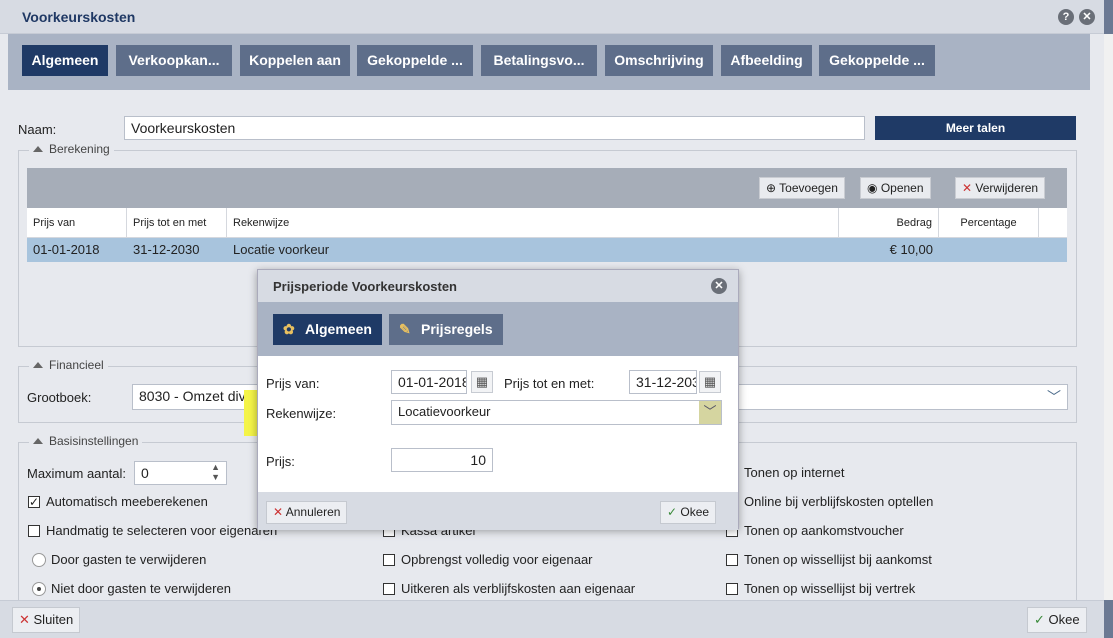 The image size is (1113, 638). Describe the element at coordinates (497, 559) in the screenshot. I see `opbrengst-label: Opbrengst volledig voor eigenaar` at that location.